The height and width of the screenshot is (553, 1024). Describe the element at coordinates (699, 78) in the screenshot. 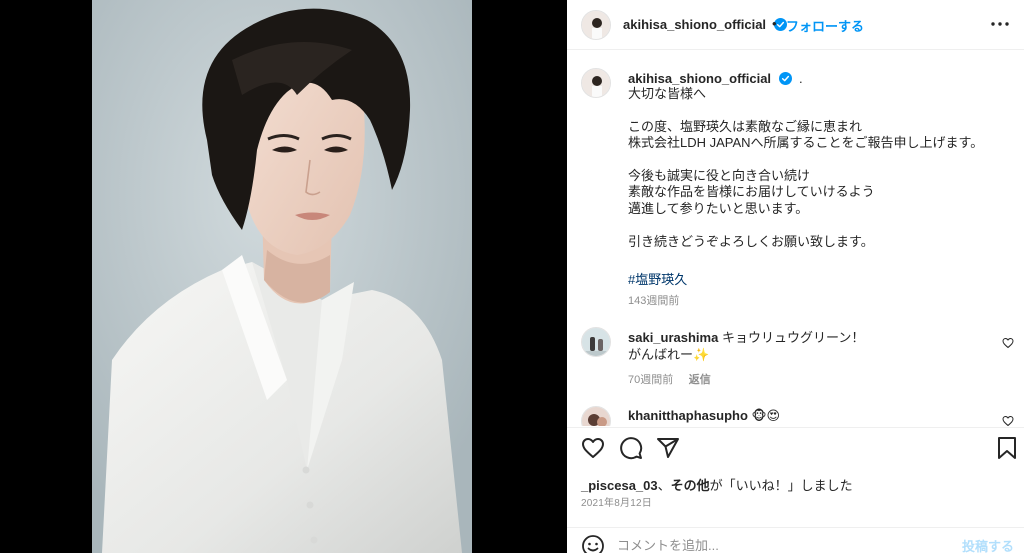

I see `caption-username: akihisa_shiono_official` at that location.